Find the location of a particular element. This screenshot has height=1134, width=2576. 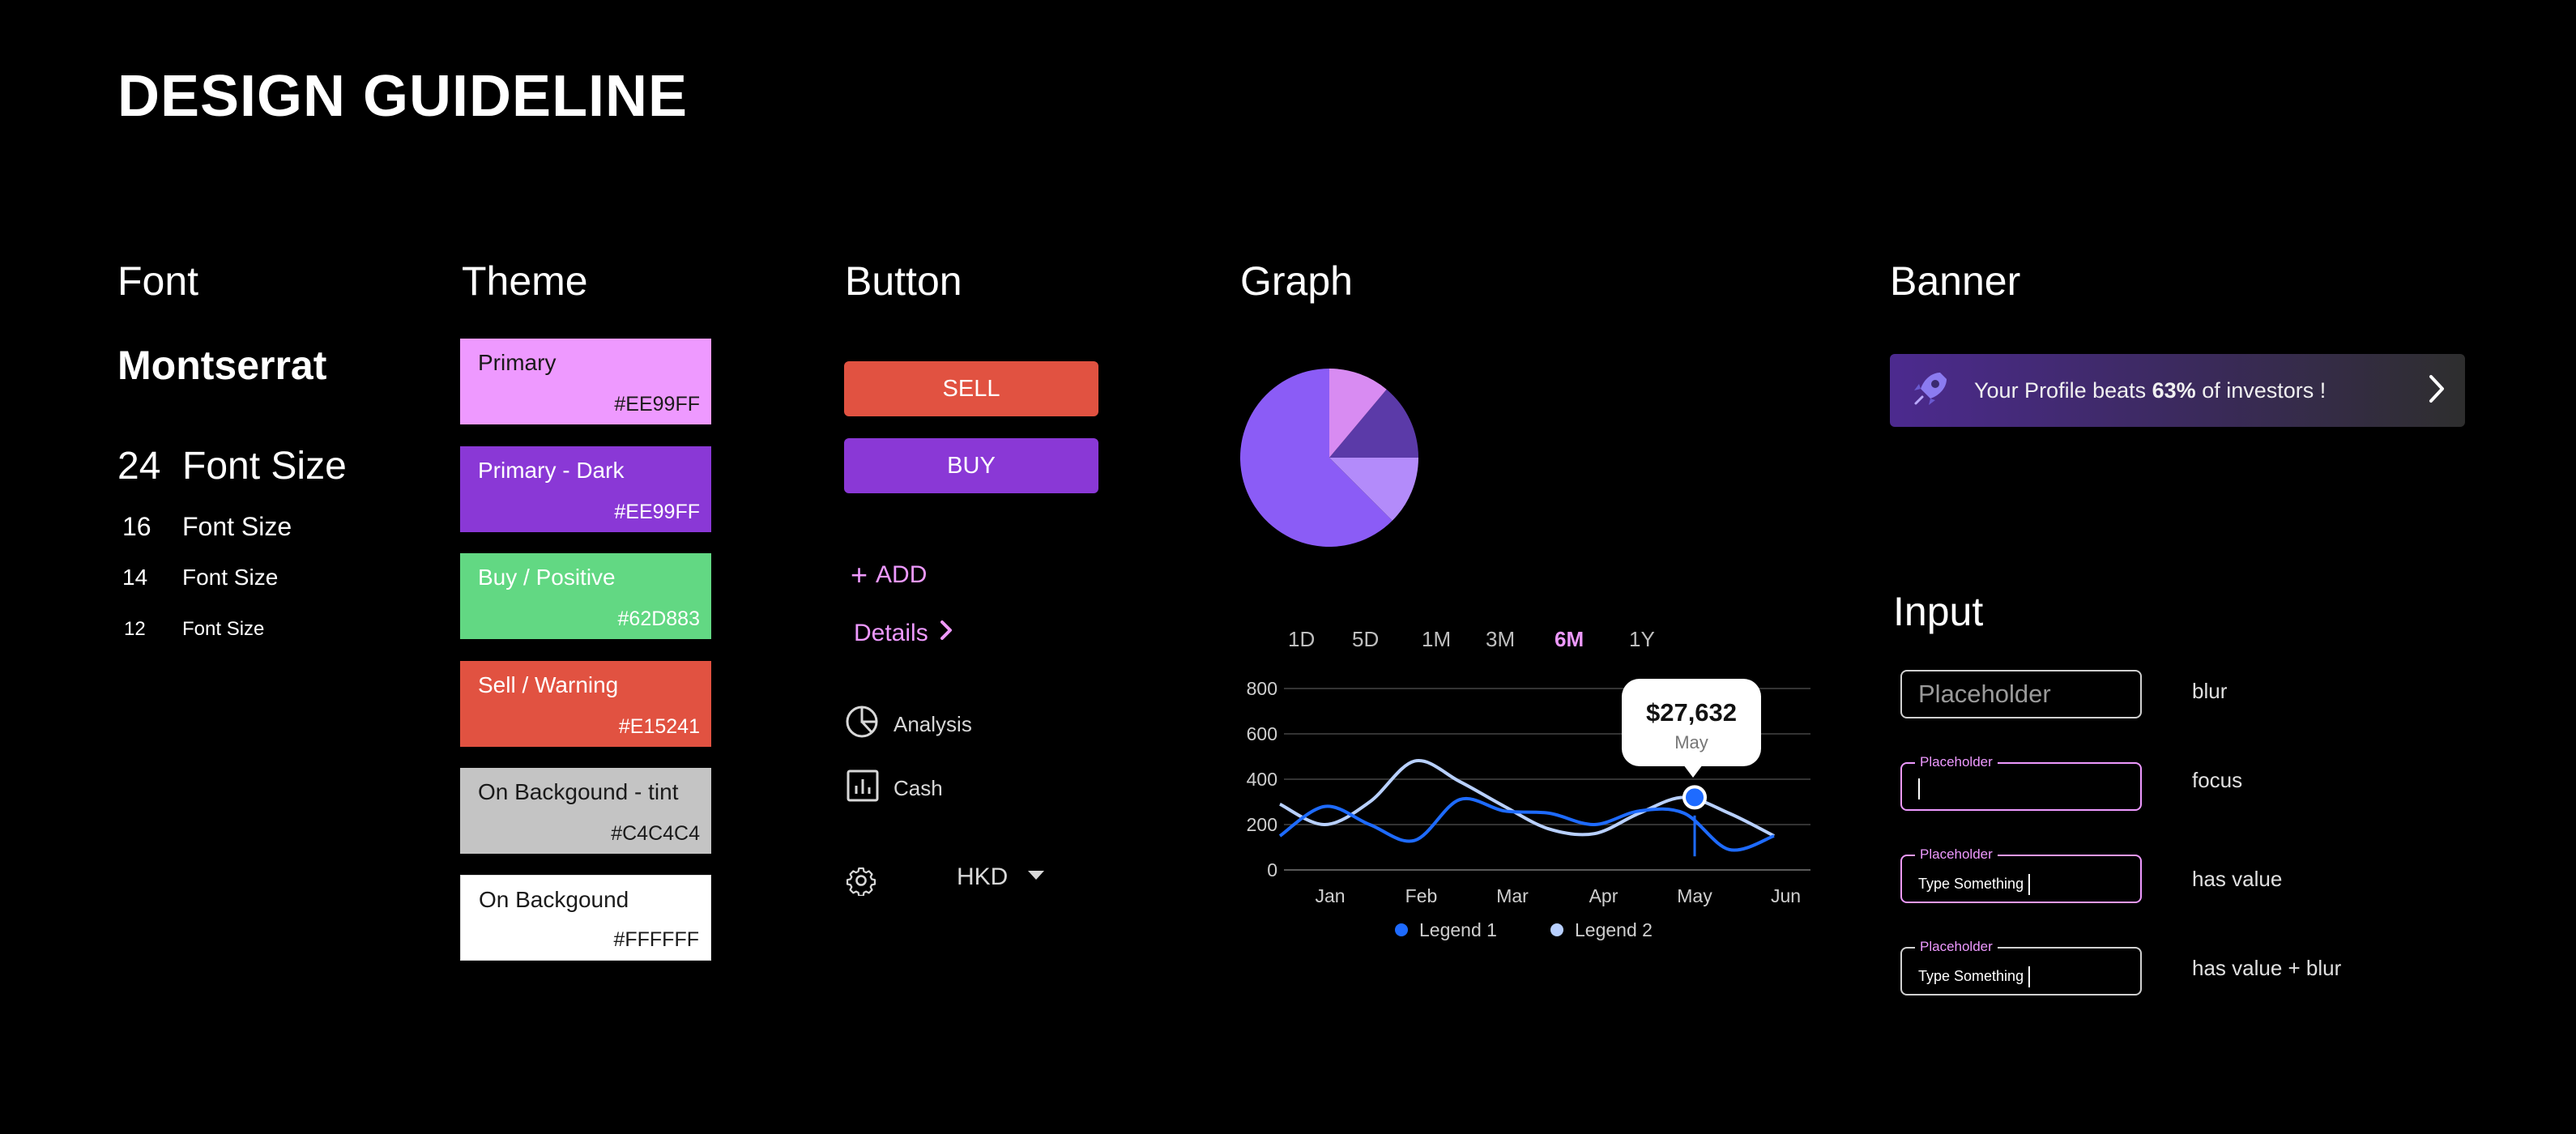

profile-banner: Your Profile beats 63% of investors ! is located at coordinates (2177, 390).